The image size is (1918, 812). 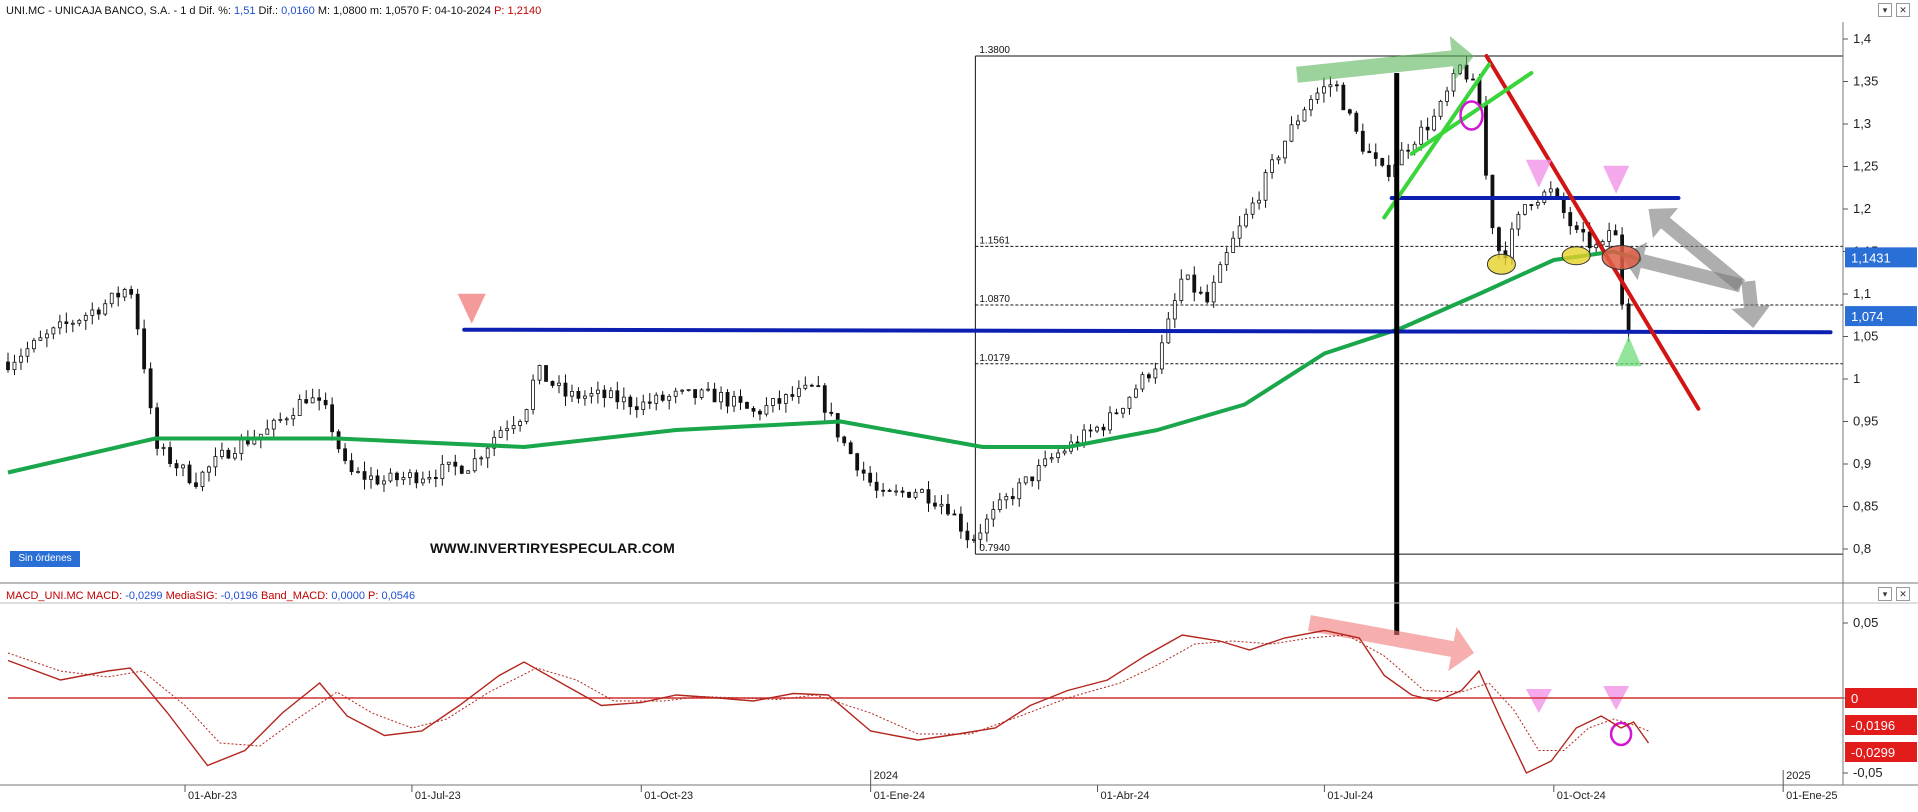 I want to click on header-max-value: 1,0800, so click(x=350, y=11).